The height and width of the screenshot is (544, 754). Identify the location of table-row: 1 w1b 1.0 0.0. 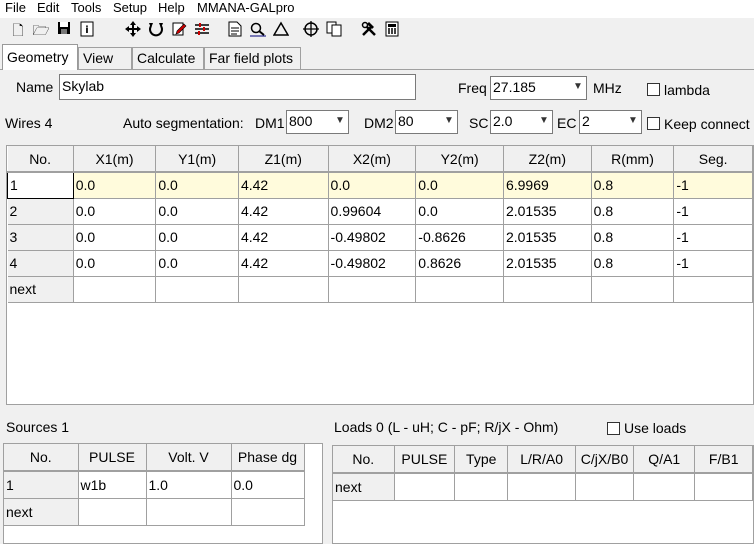
(154, 485).